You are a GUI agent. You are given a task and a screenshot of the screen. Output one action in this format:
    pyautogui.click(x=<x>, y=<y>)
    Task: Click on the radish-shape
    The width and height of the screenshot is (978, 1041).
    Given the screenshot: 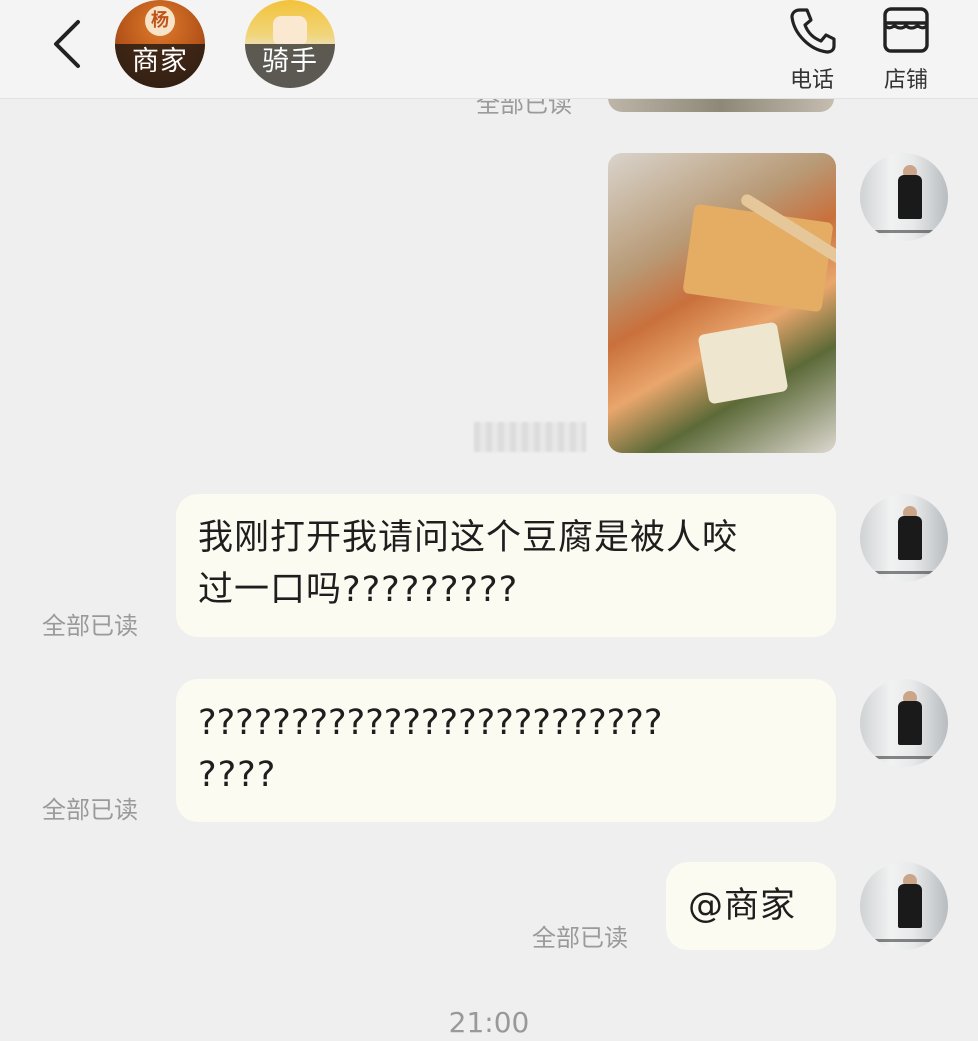 What is the action you would take?
    pyautogui.click(x=743, y=363)
    